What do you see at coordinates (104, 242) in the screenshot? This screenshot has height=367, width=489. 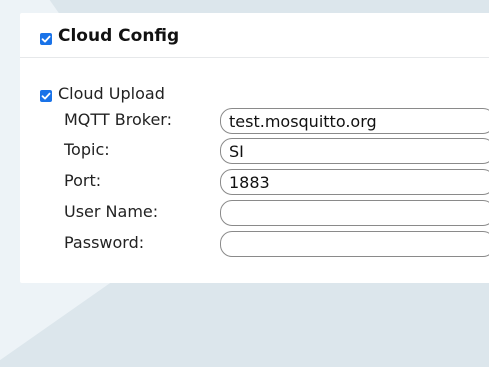 I see `password-label: Password:` at bounding box center [104, 242].